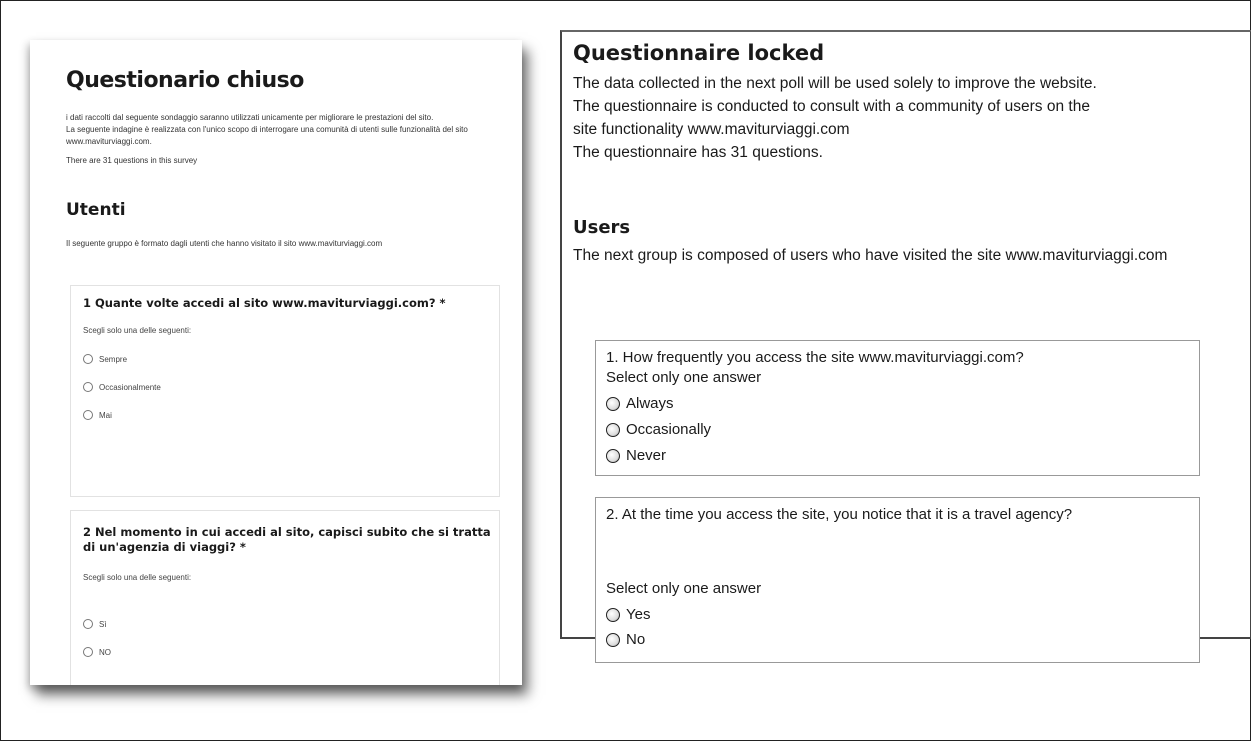 The width and height of the screenshot is (1251, 741). What do you see at coordinates (130, 387) in the screenshot?
I see `option-label: Occasionalmente` at bounding box center [130, 387].